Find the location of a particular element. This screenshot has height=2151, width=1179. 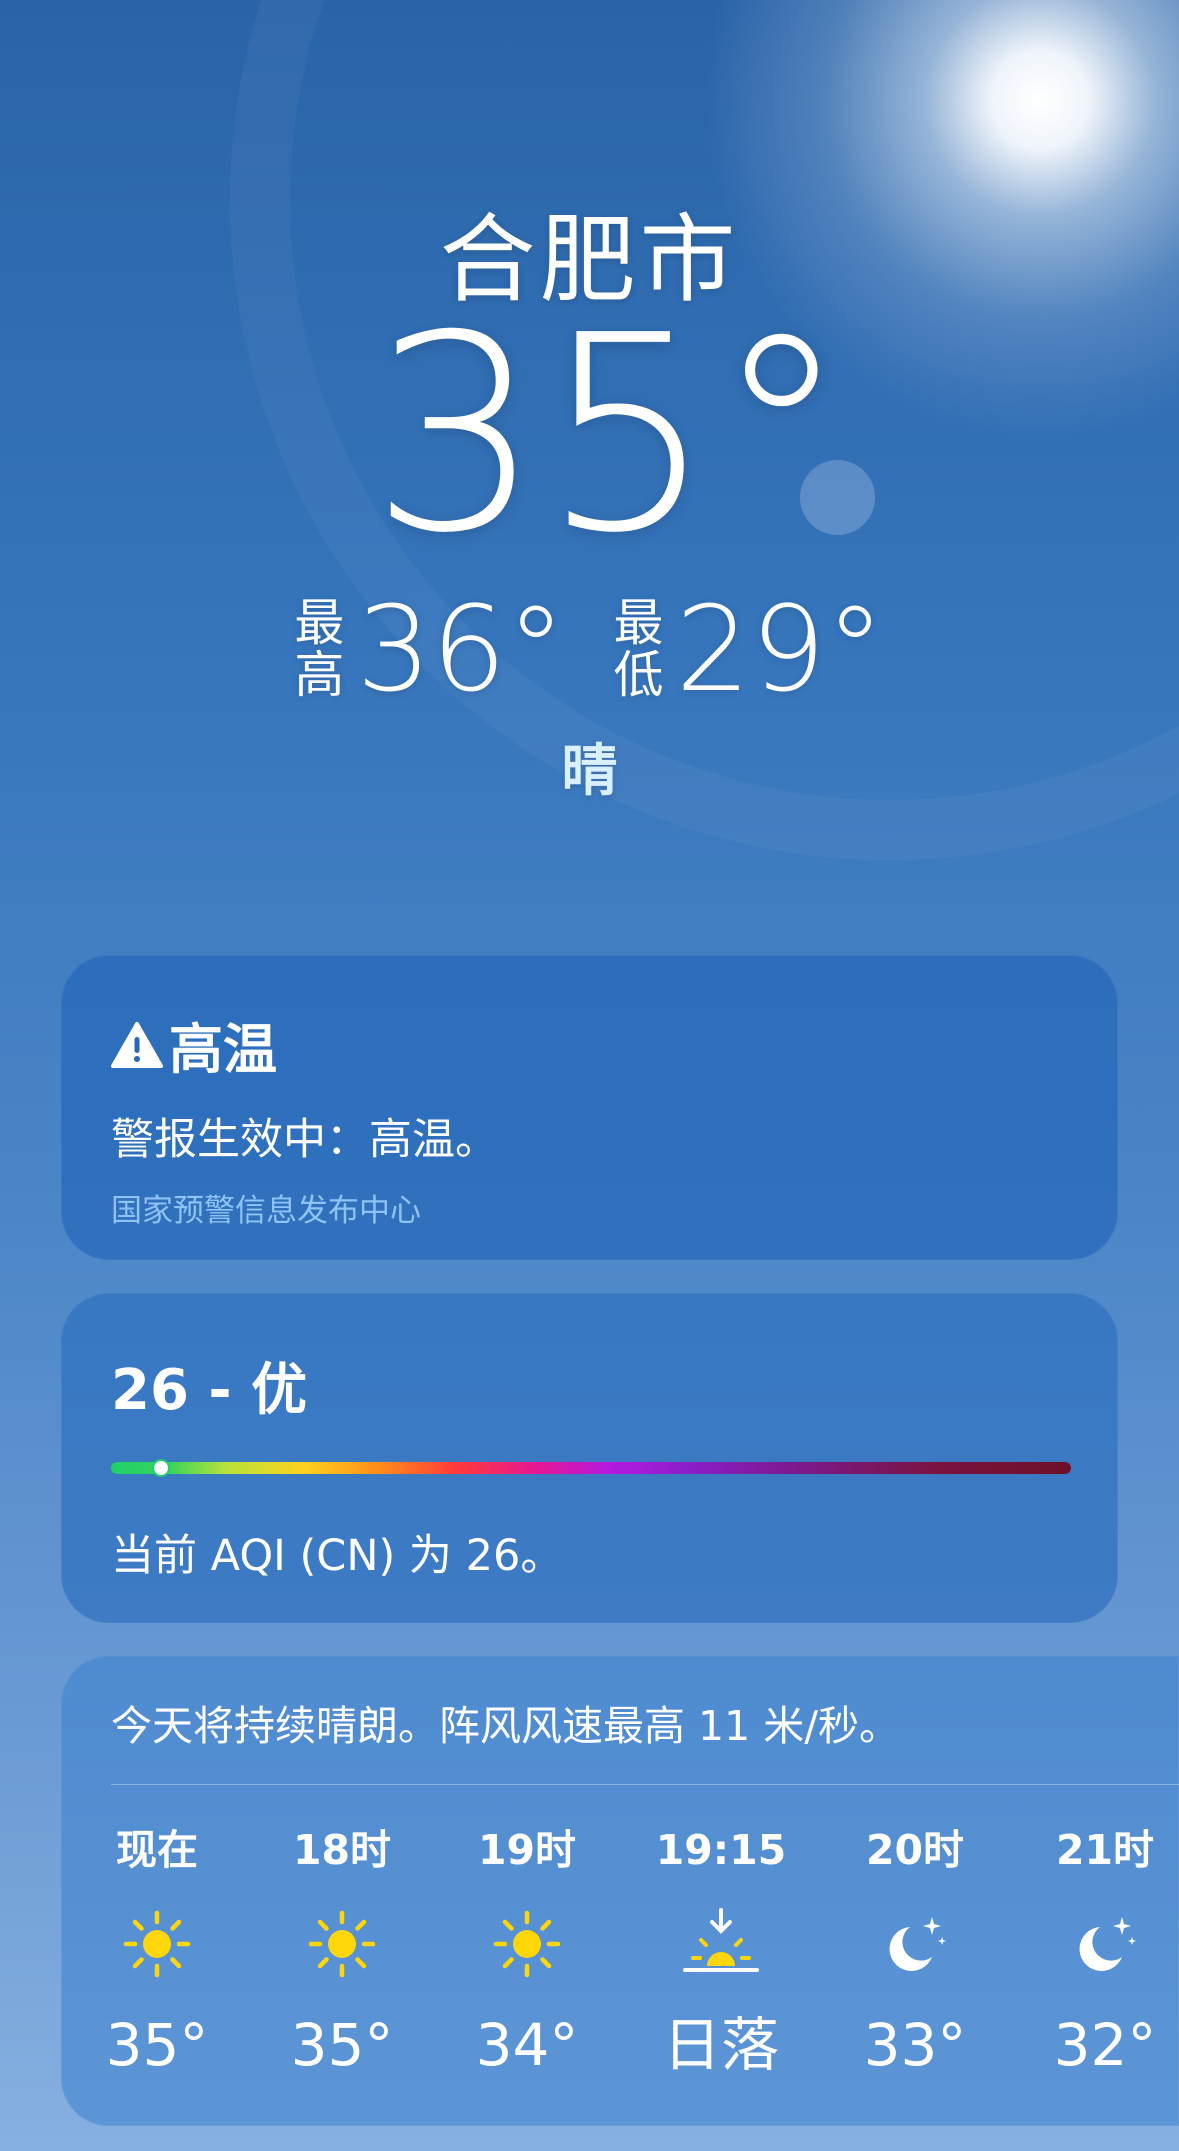

hour-time: 19:15 is located at coordinates (721, 1850).